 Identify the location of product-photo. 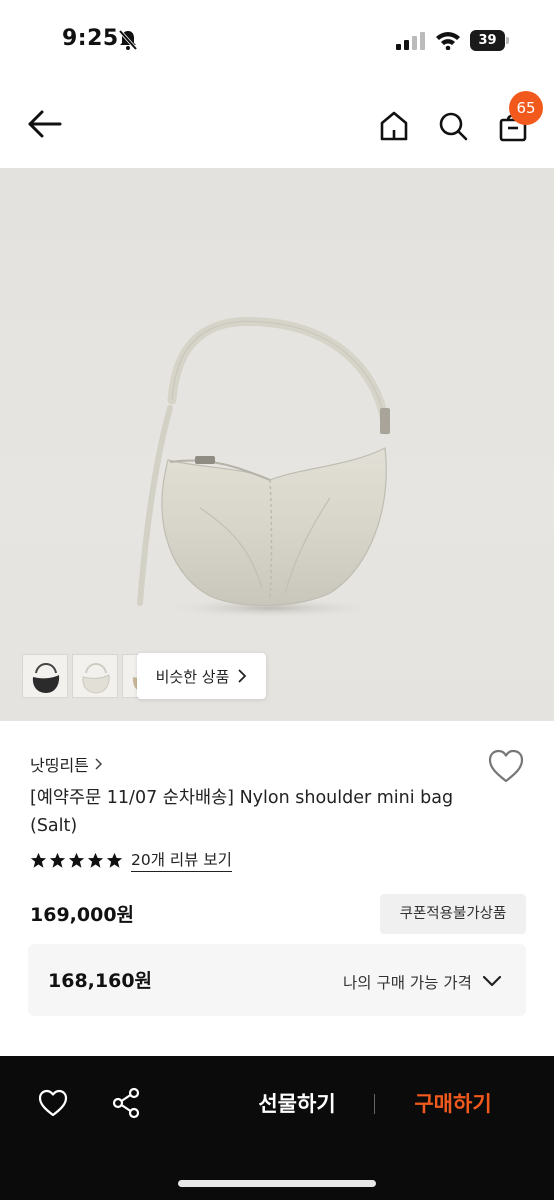
(264, 467).